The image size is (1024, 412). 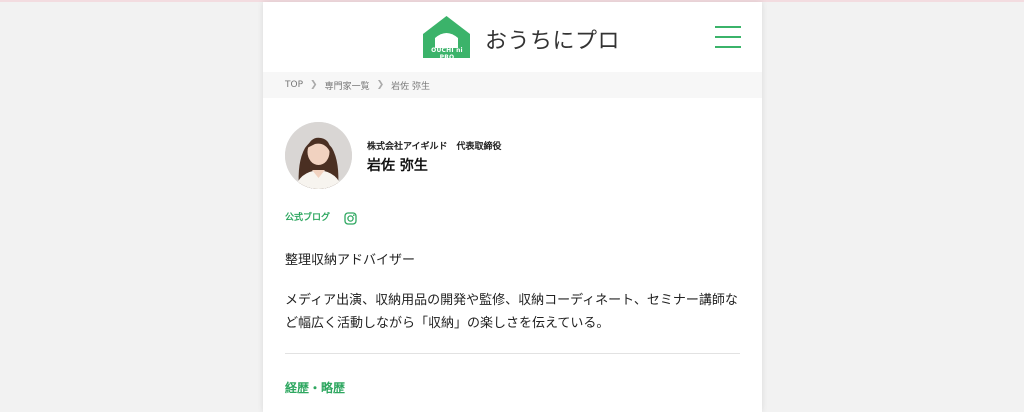 I want to click on company-title: 株式会社アイギルド 代表取締役, so click(x=434, y=147).